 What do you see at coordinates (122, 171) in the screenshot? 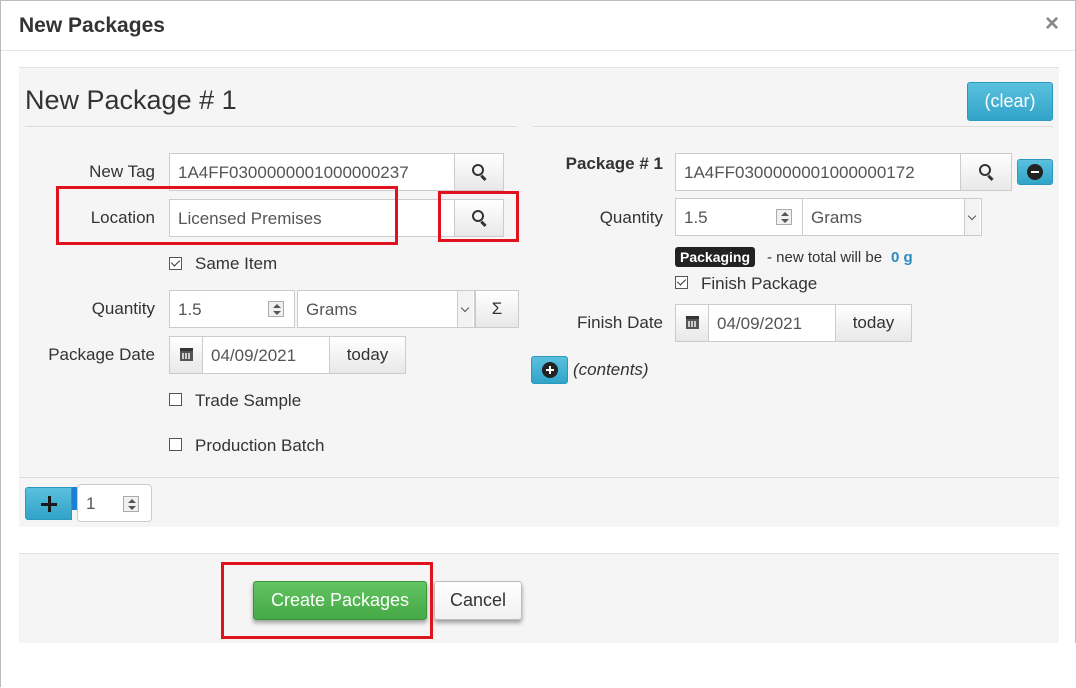
I see `new-tag-label: New Tag` at bounding box center [122, 171].